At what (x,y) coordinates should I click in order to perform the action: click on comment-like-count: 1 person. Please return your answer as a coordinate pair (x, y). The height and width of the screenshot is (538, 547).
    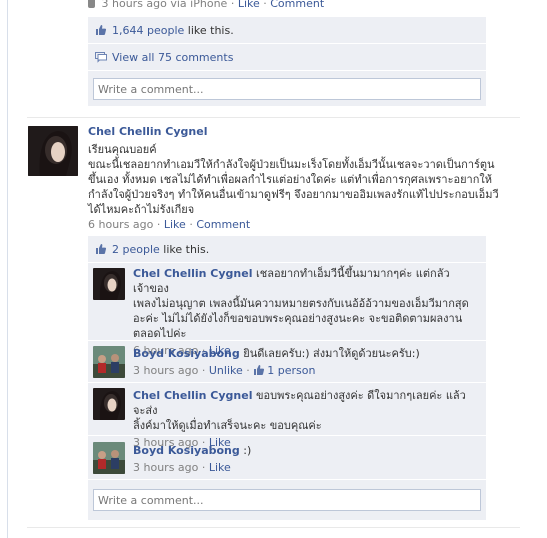
    Looking at the image, I should click on (291, 370).